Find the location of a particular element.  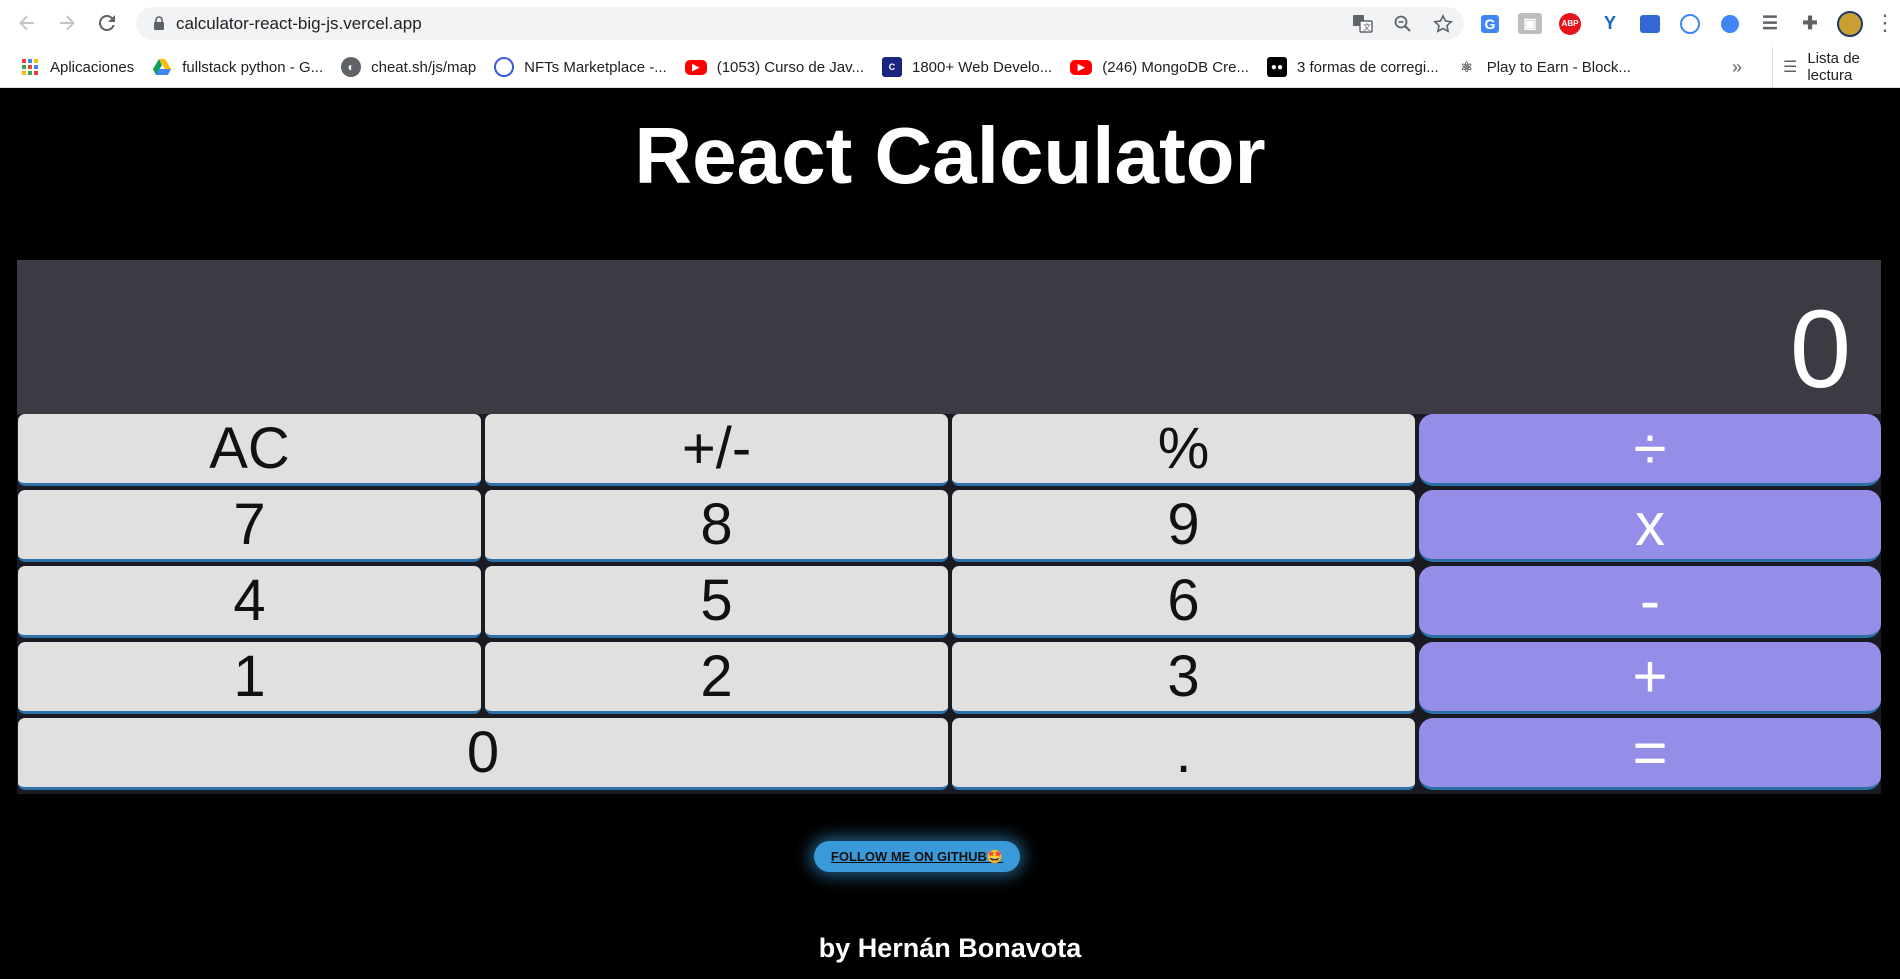

back-arrow-icon is located at coordinates (26, 23).